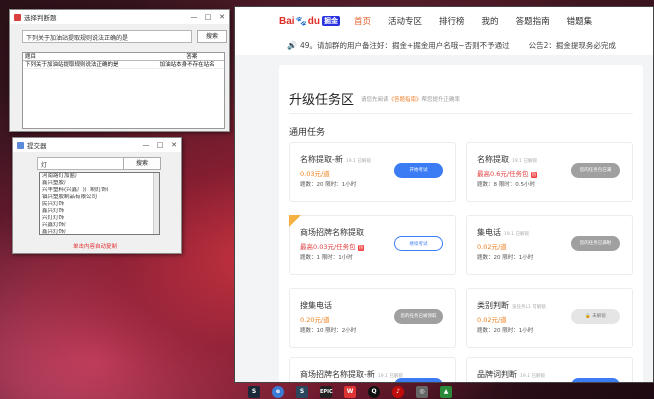 The height and width of the screenshot is (399, 654). Describe the element at coordinates (529, 307) in the screenshot. I see `task-unlock-status: 该任务L1 可解锁` at that location.